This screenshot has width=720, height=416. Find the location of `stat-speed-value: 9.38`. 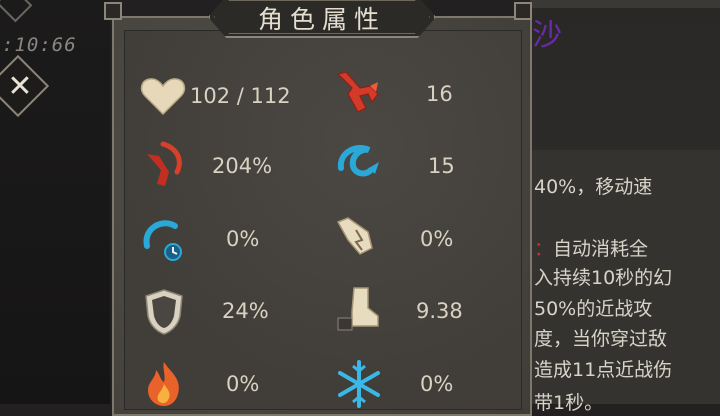

stat-speed-value: 9.38 is located at coordinates (439, 311).